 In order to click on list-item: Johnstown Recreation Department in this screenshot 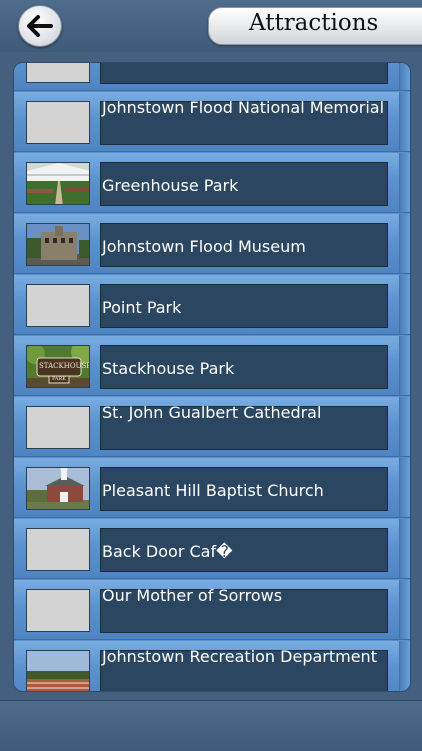, I will do `click(212, 666)`.